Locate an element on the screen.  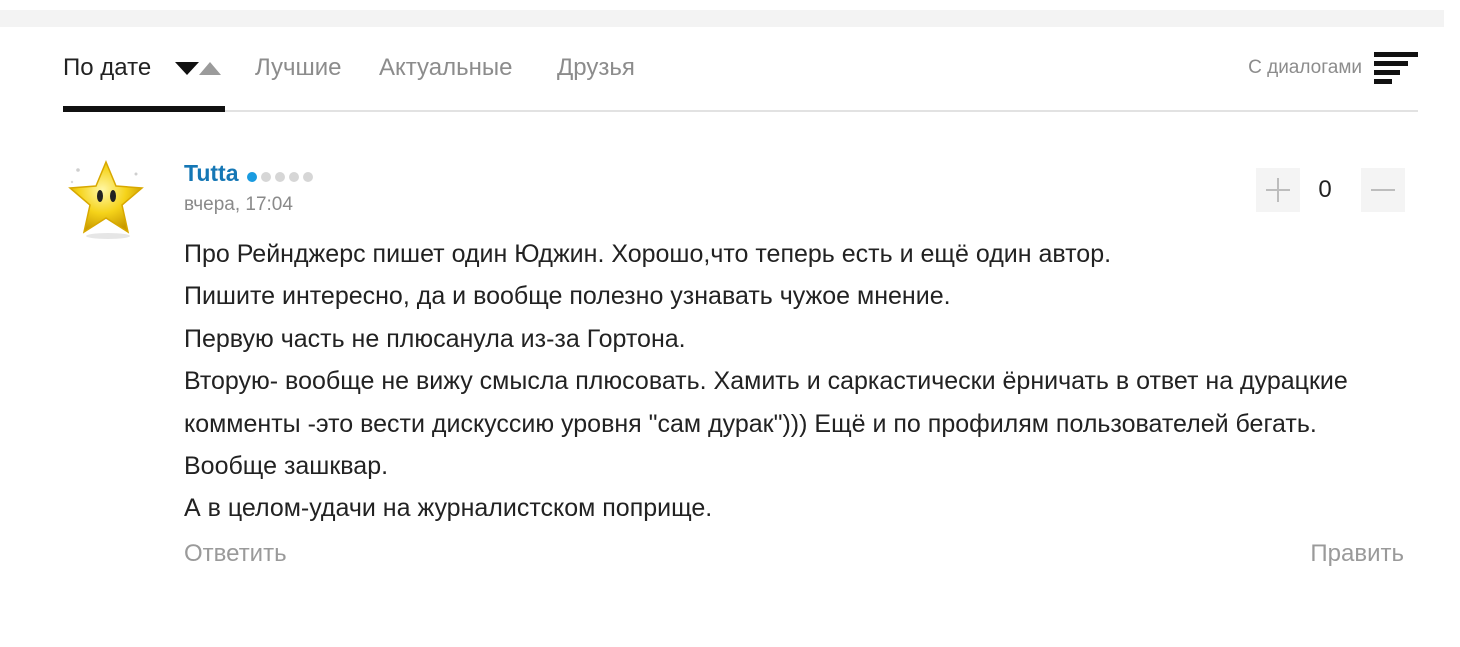
upvote-button is located at coordinates (1278, 190).